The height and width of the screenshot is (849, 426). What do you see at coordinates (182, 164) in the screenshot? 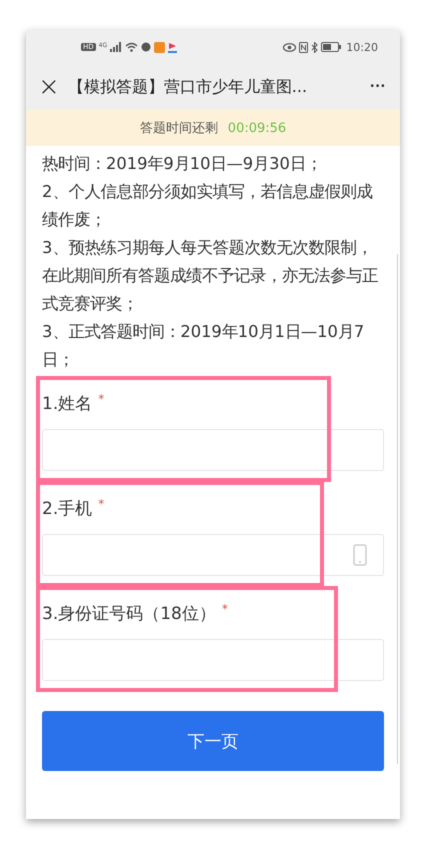
I see `instruction-text: 热时间：2019年9月10日—9月30日；` at bounding box center [182, 164].